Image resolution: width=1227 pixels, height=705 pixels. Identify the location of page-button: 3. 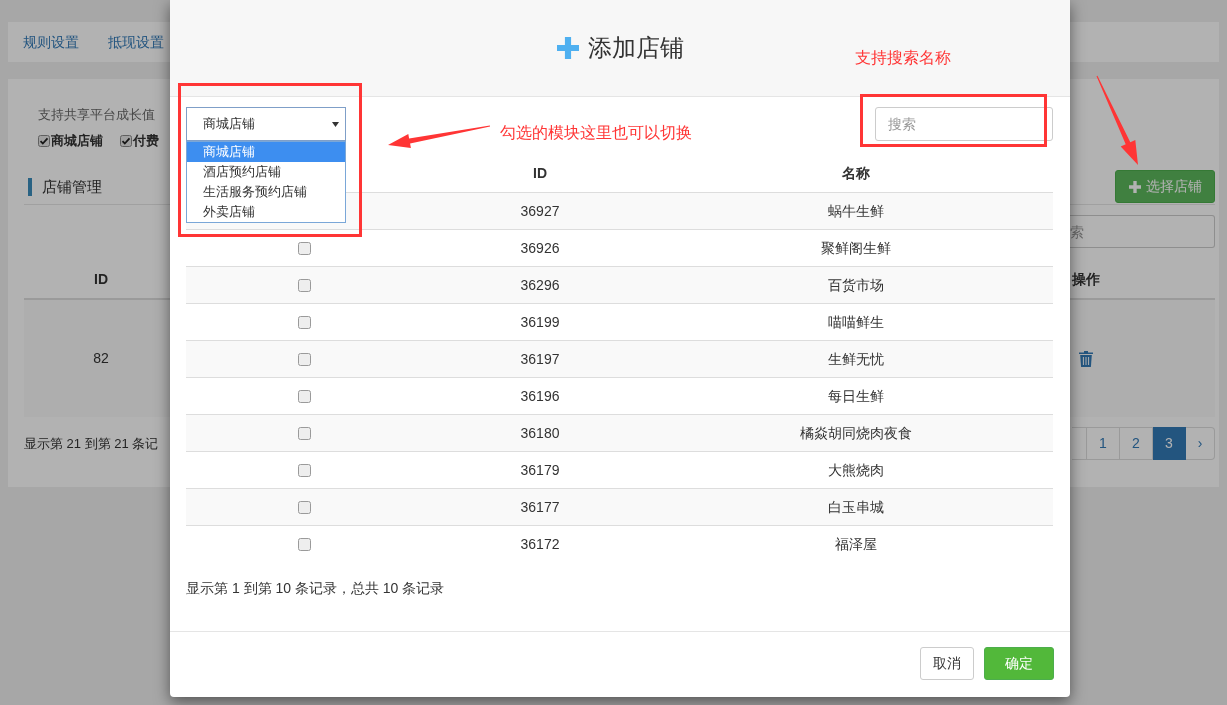
(1169, 443).